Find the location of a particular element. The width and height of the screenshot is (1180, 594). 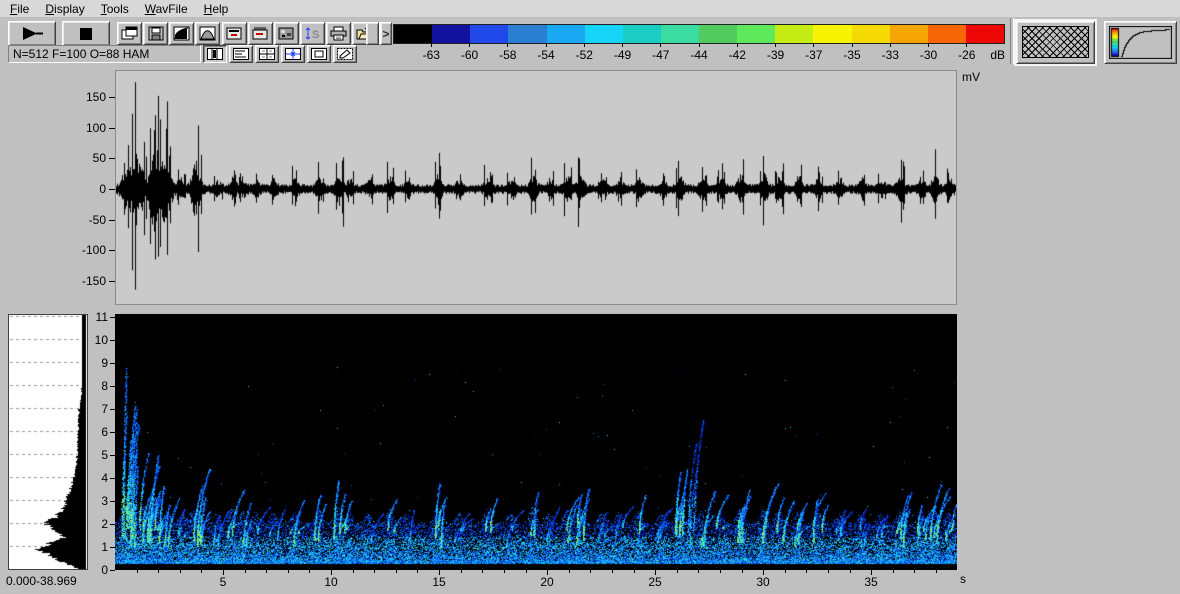

gain-curve-button is located at coordinates (181, 33).